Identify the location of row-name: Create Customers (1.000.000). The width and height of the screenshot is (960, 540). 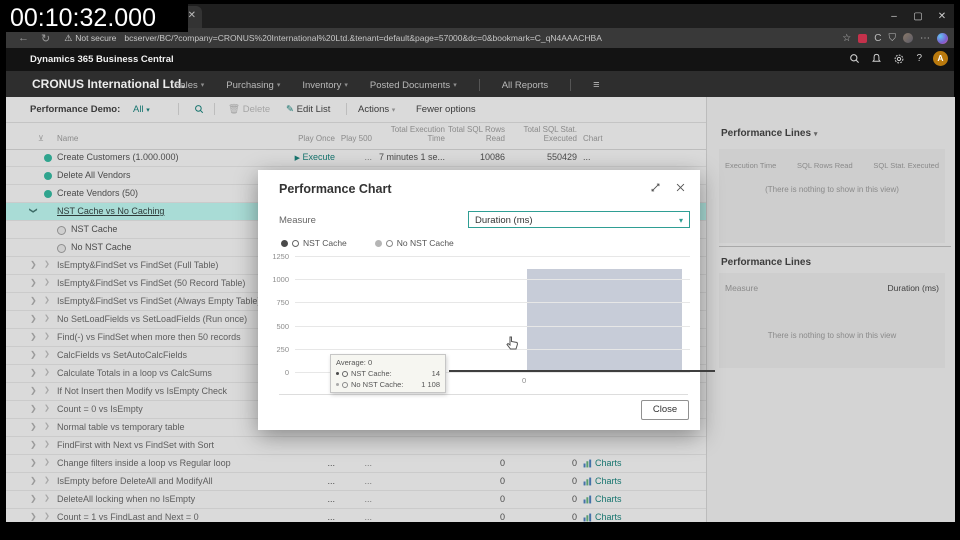
(118, 157).